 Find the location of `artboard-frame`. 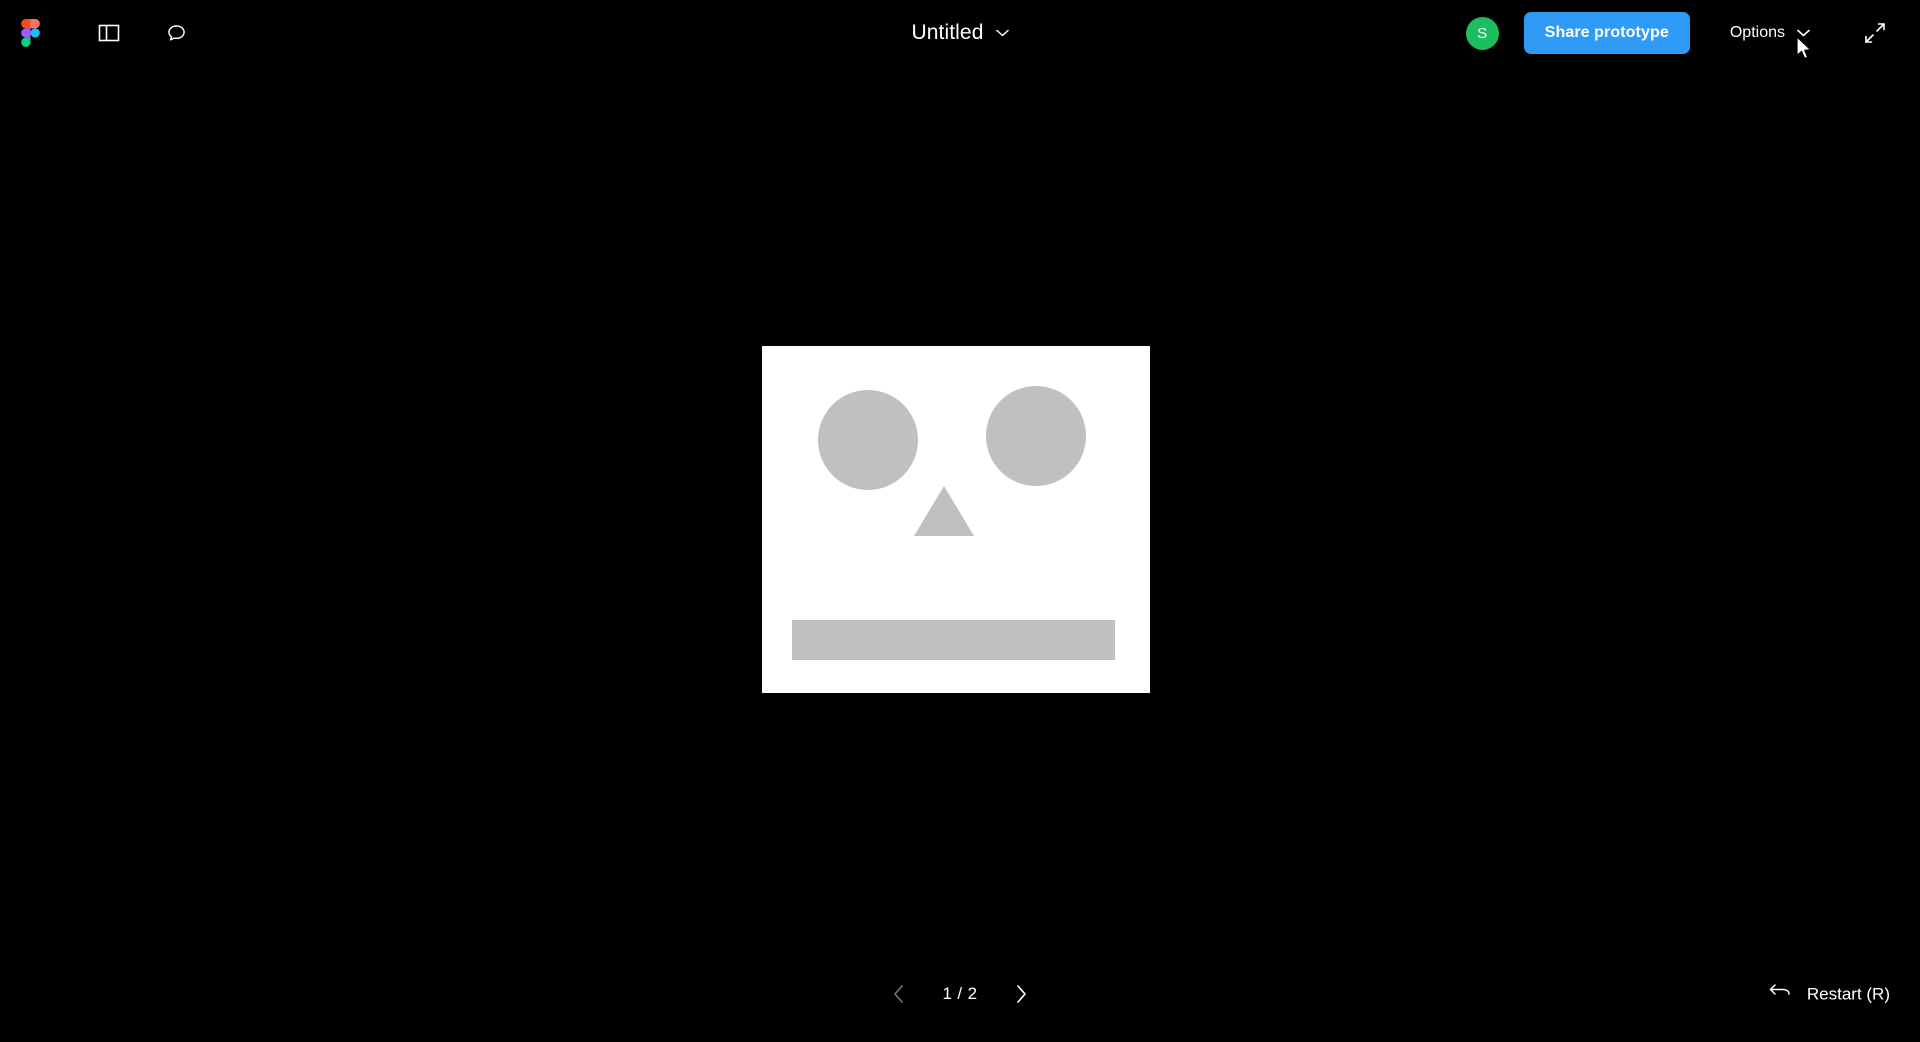

artboard-frame is located at coordinates (956, 519).